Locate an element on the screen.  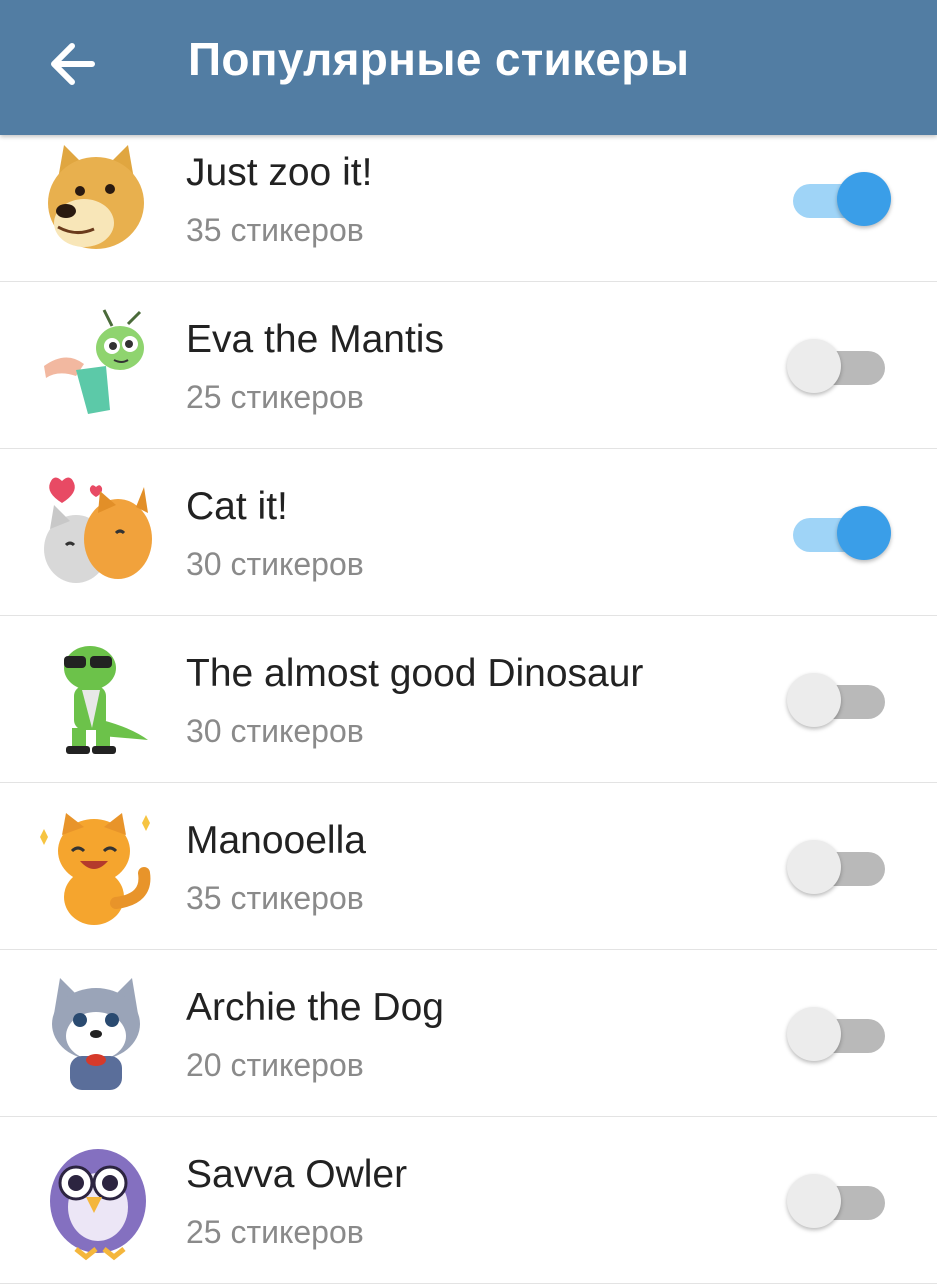
pack-name: Cat it! is located at coordinates (237, 506).